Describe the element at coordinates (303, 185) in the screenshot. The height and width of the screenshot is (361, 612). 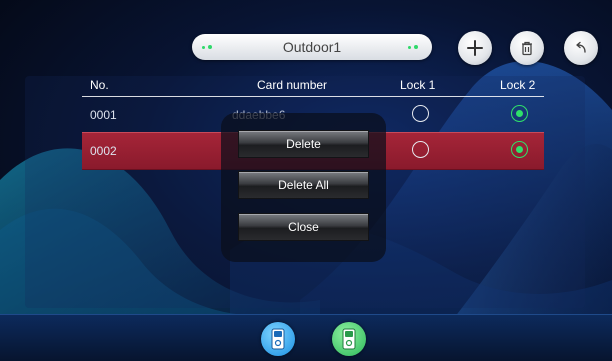
I see `delete-all-menu-button: Delete All` at that location.